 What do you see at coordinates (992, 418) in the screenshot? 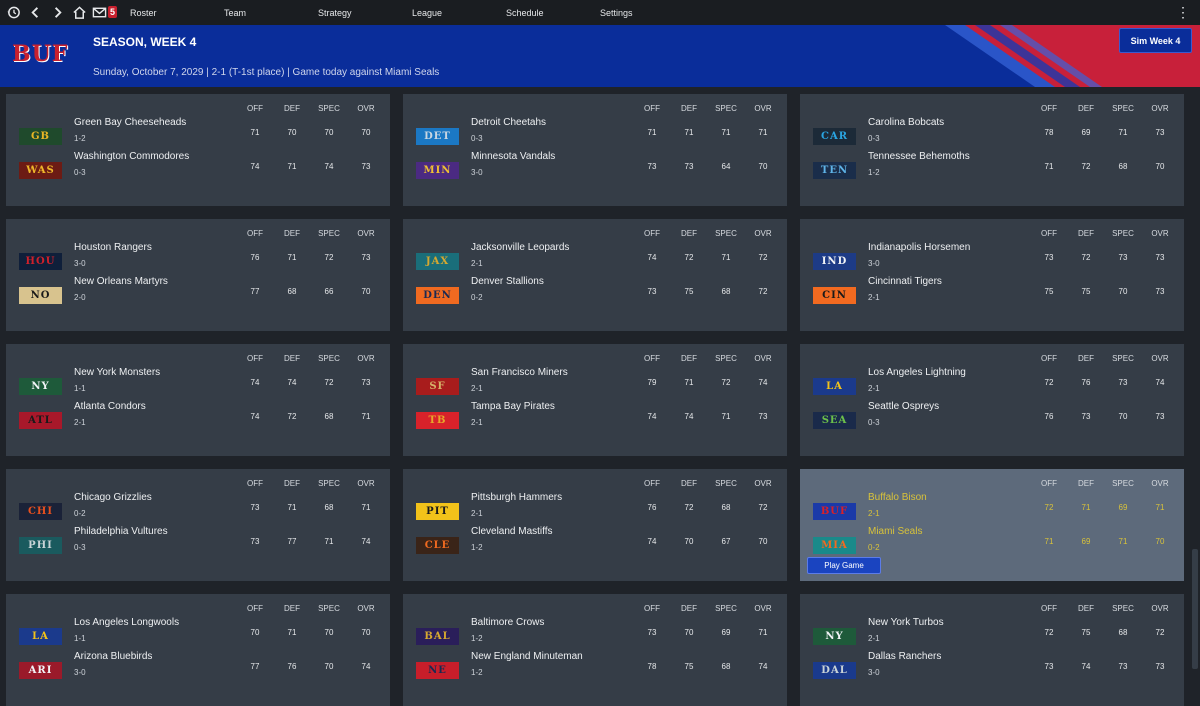
I see `team-row: SEA Seattle Ospreys 0-3 76 73 70 73` at bounding box center [992, 418].